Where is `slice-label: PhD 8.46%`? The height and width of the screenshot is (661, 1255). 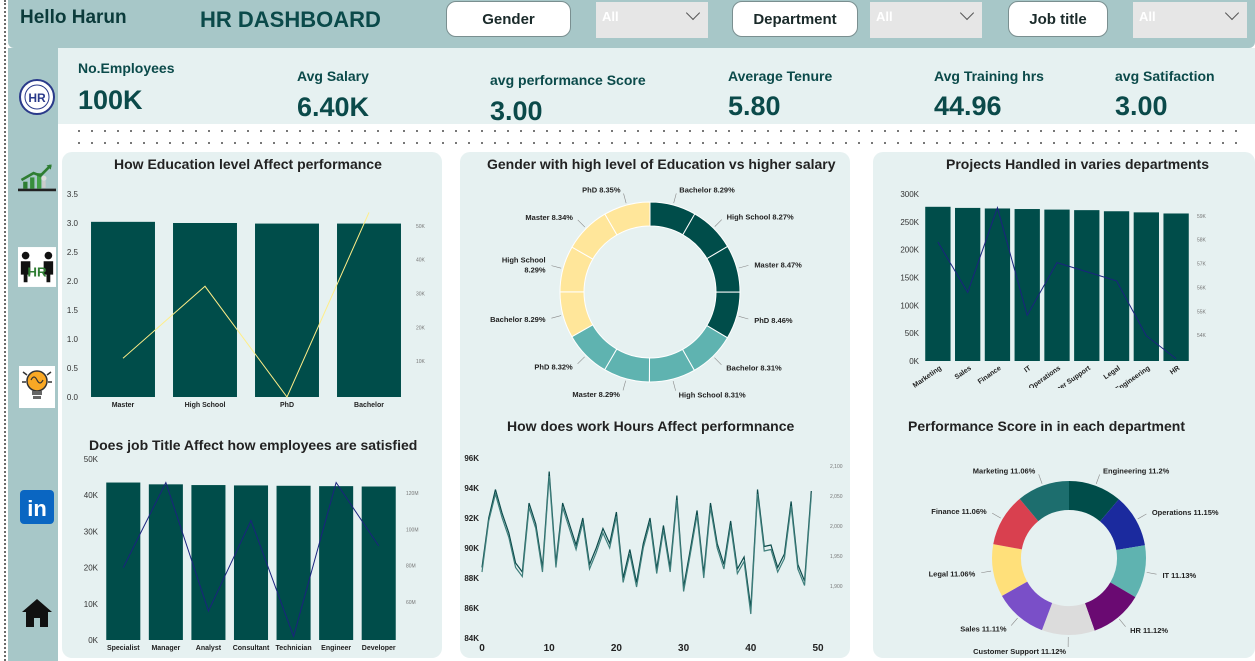 slice-label: PhD 8.46% is located at coordinates (773, 320).